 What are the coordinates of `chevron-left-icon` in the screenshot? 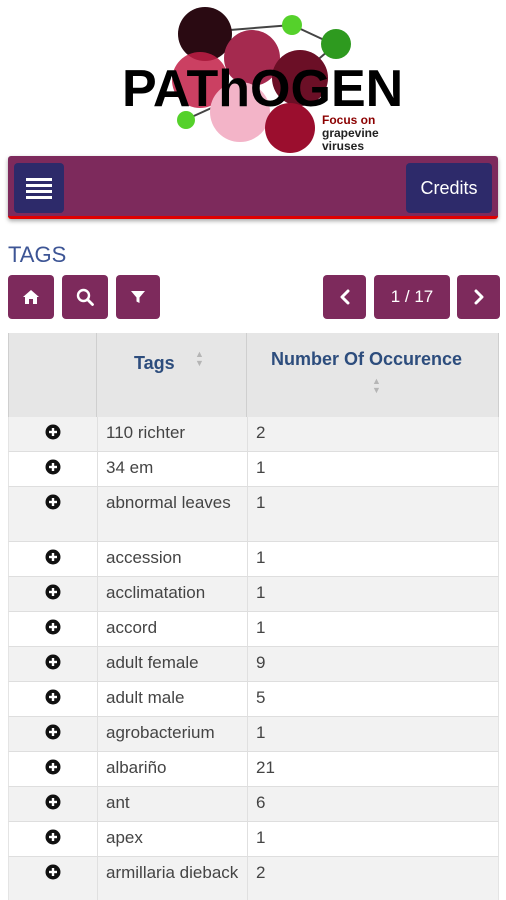 It's located at (344, 297).